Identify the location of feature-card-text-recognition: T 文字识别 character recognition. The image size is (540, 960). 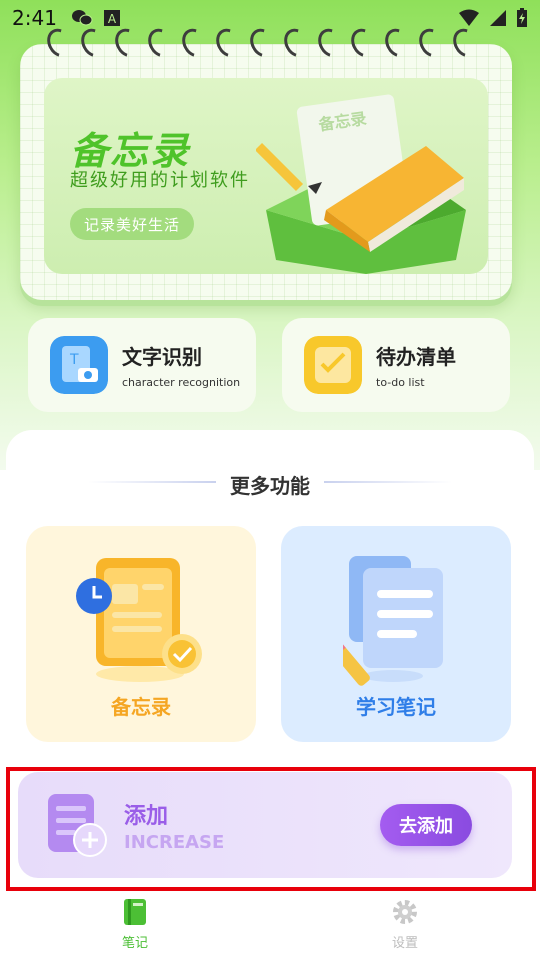
(142, 365).